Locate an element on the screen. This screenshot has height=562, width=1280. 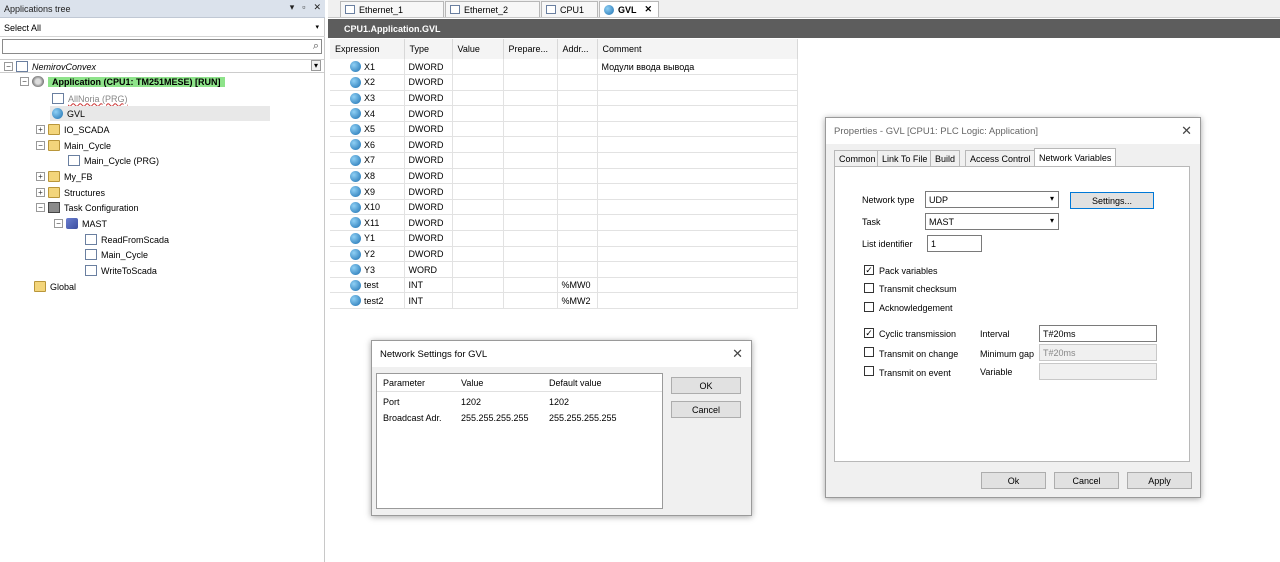
apply-button: Apply is located at coordinates (1159, 480).